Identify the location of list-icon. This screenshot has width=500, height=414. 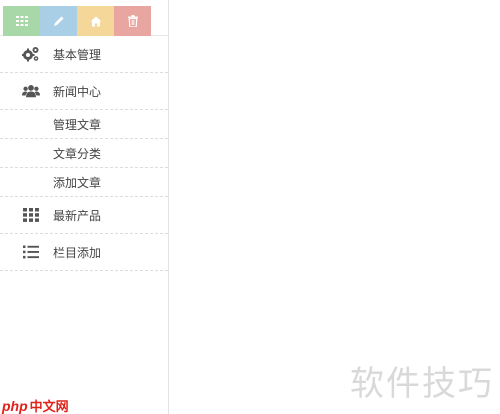
(31, 252).